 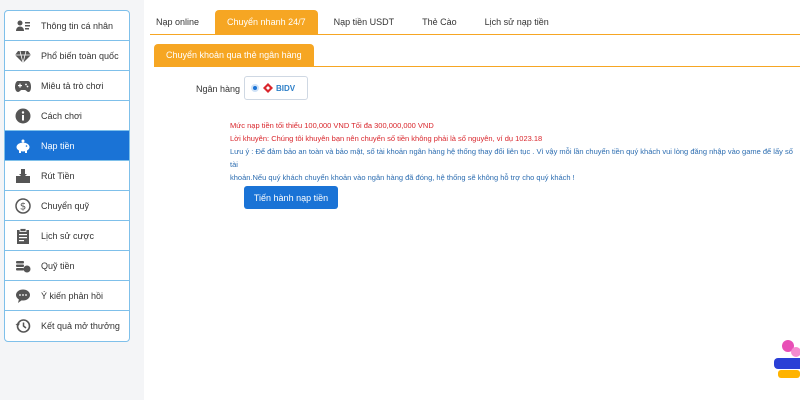 What do you see at coordinates (23, 235) in the screenshot?
I see `clipboard-icon` at bounding box center [23, 235].